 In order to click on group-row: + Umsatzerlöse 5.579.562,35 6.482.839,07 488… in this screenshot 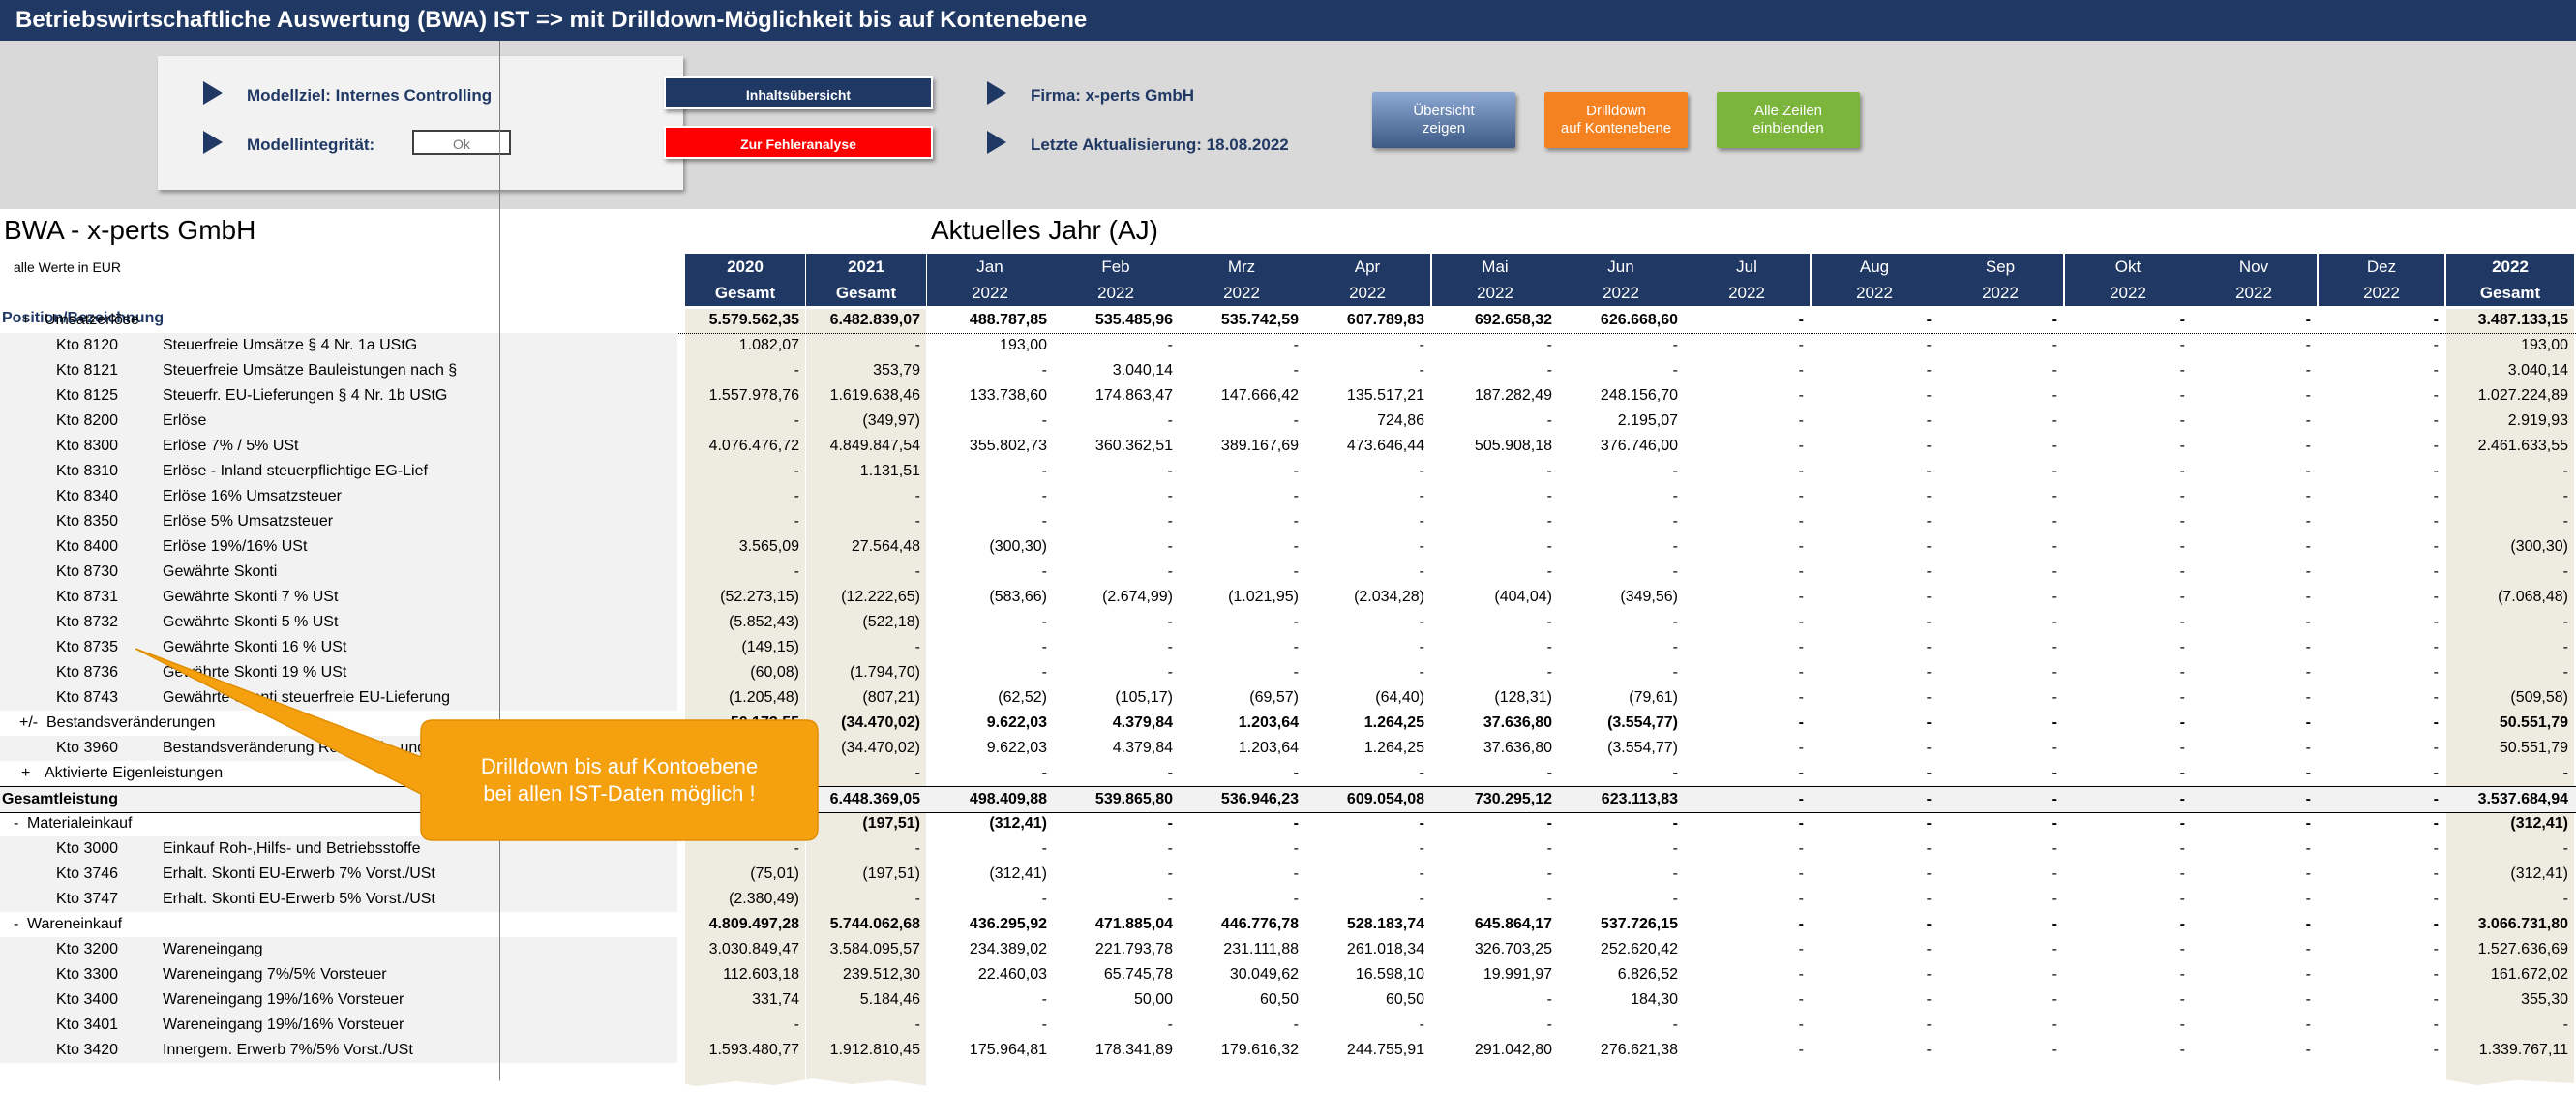, I will do `click(1288, 321)`.